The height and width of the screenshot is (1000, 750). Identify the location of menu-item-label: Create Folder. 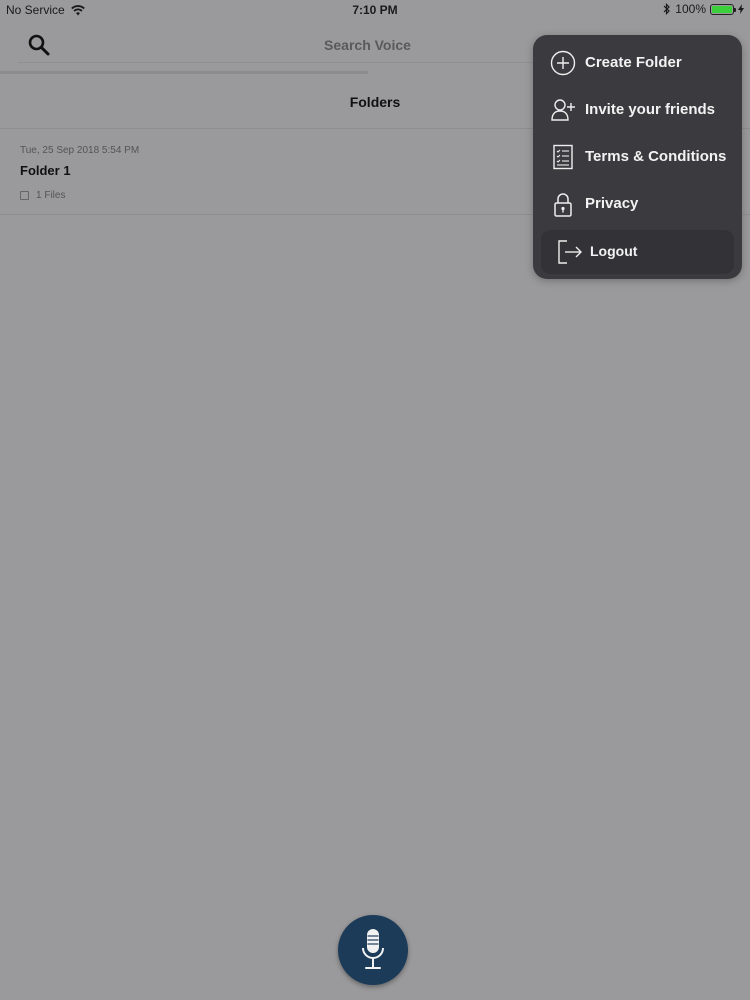
(633, 62).